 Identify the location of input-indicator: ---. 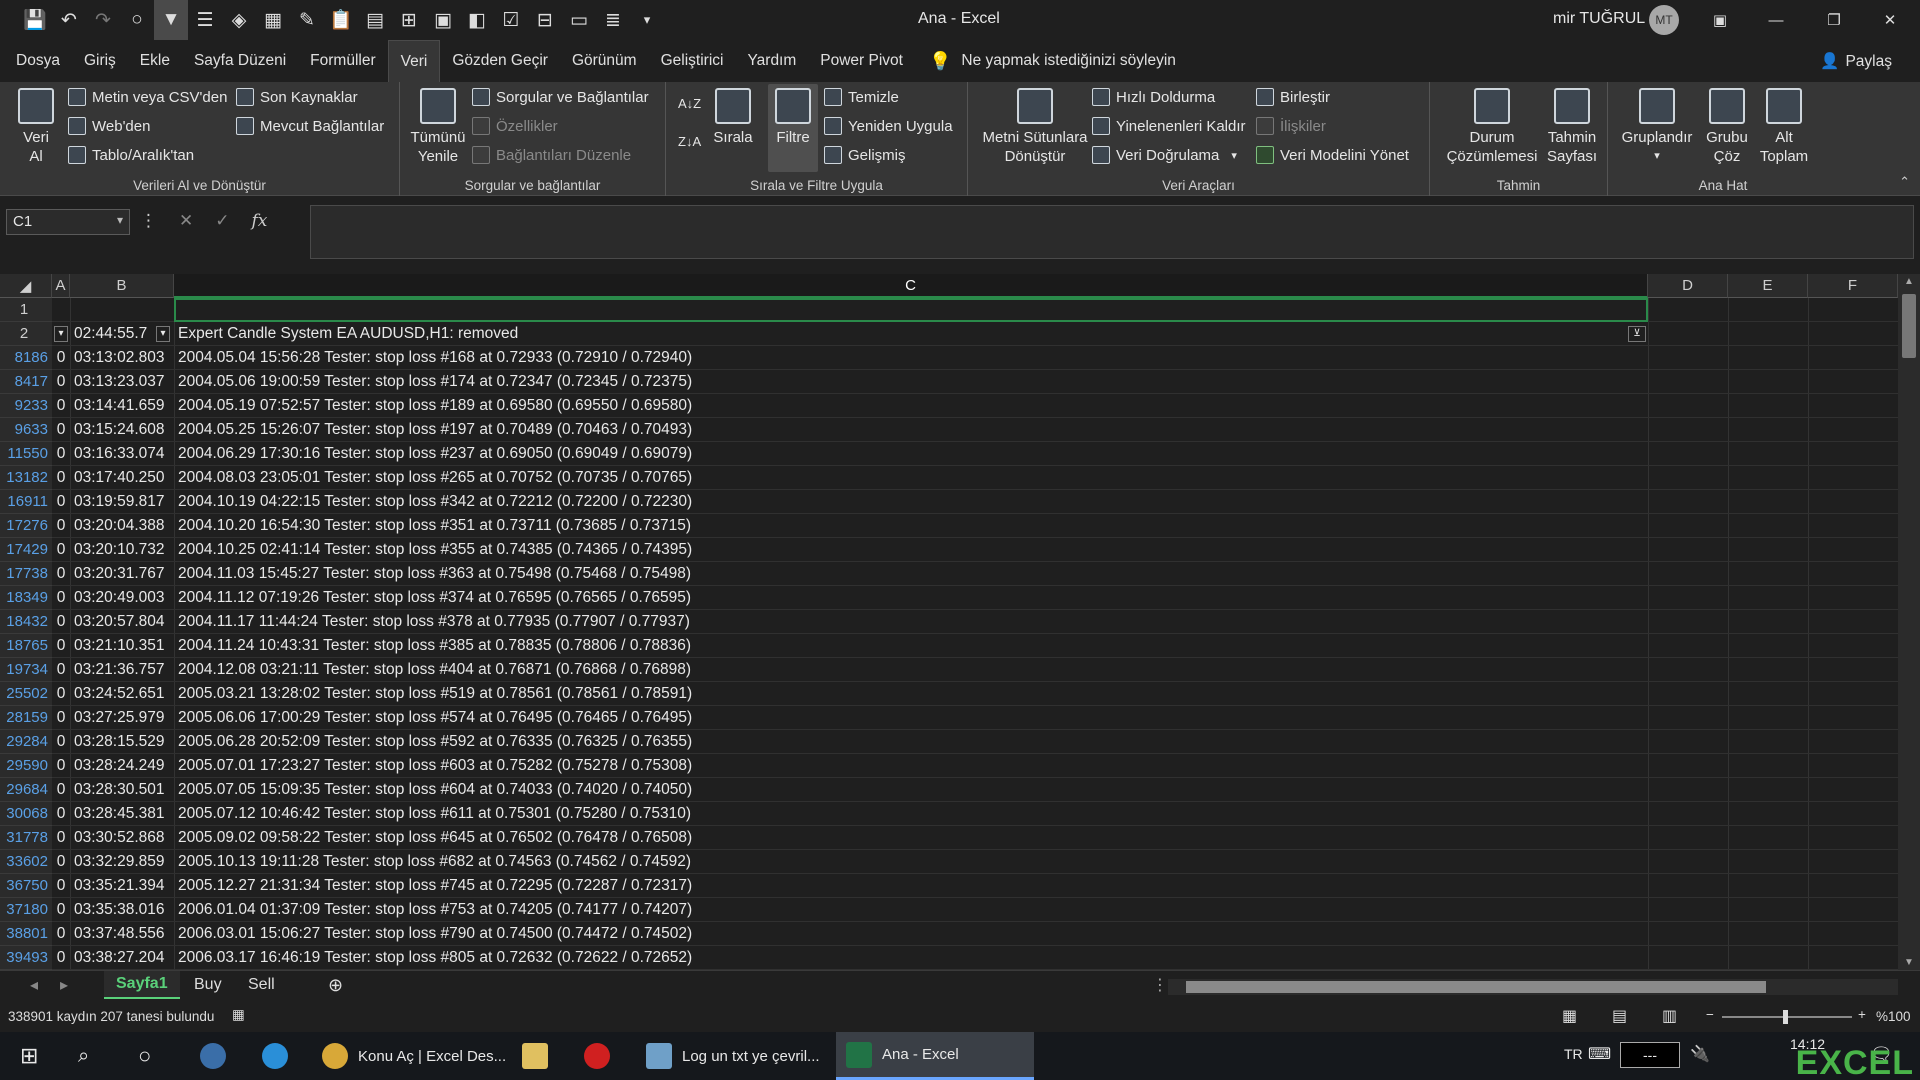
(1650, 1055).